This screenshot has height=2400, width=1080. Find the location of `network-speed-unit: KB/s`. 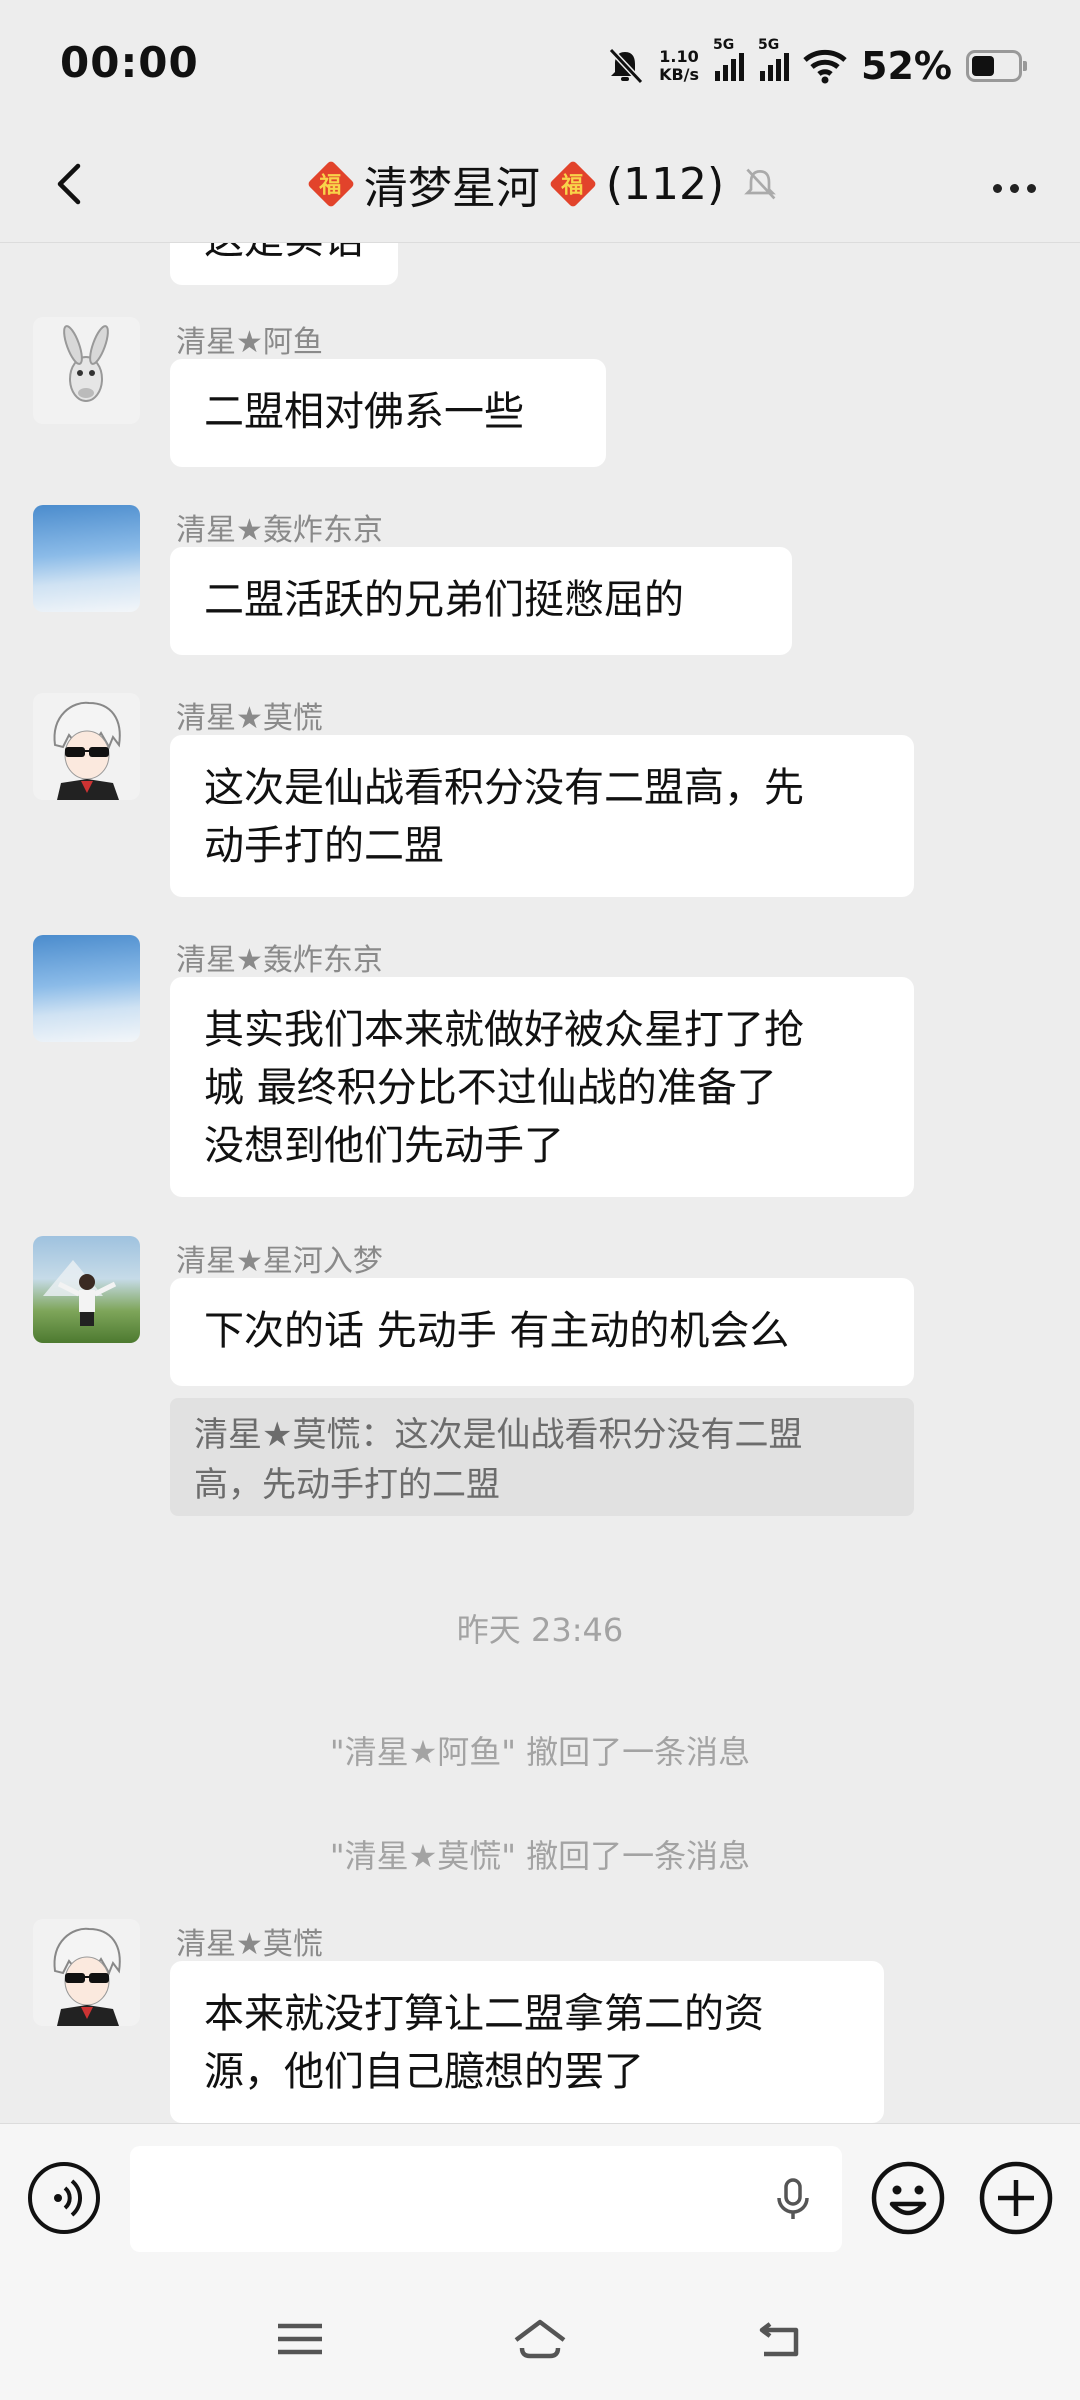

network-speed-unit: KB/s is located at coordinates (679, 74).